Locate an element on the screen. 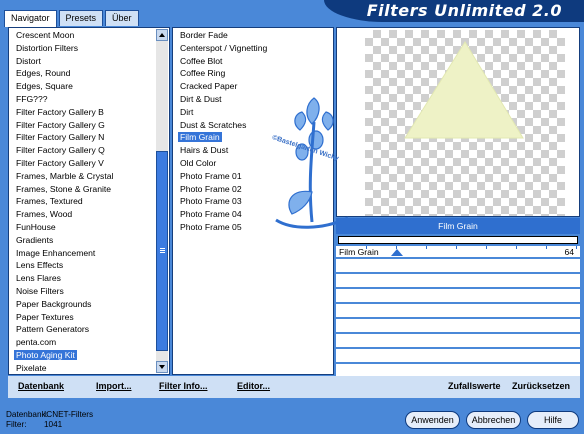 The width and height of the screenshot is (584, 434). scroll-down-button is located at coordinates (162, 367).